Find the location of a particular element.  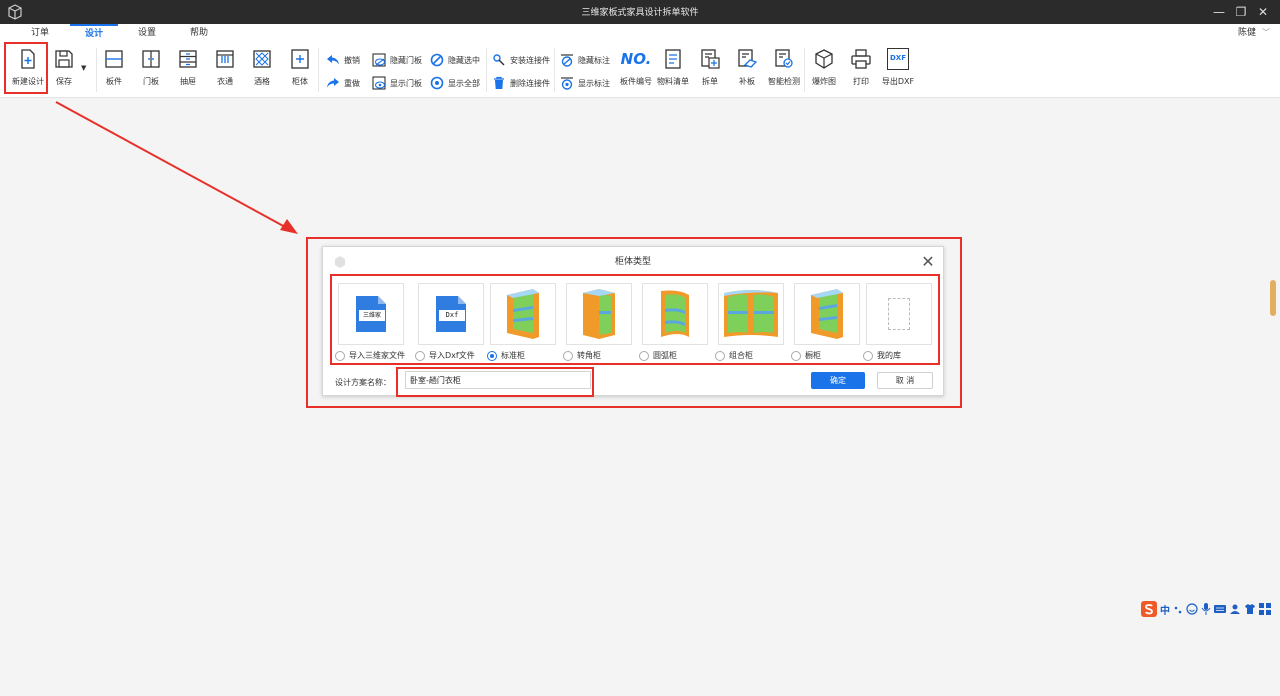

user-name: 陈健 is located at coordinates (1246, 33).